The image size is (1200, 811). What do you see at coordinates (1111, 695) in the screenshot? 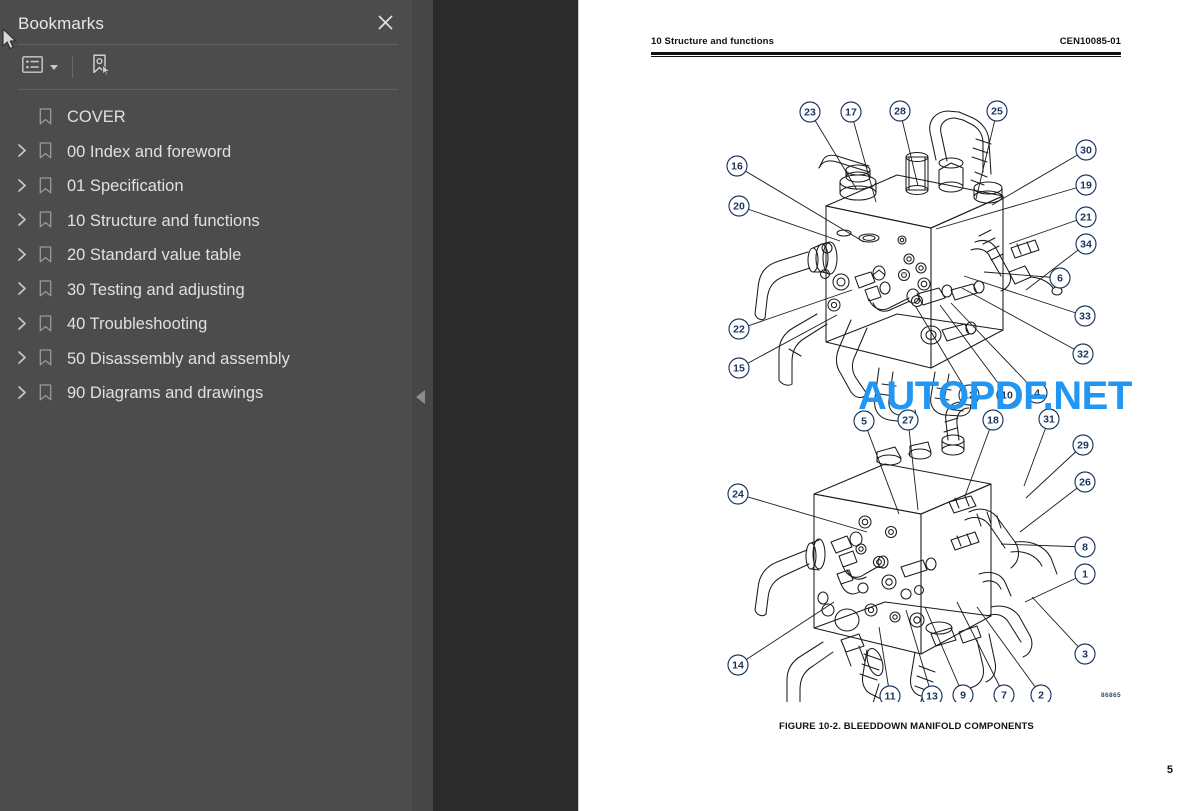
I see `drawing-number: 86865` at bounding box center [1111, 695].